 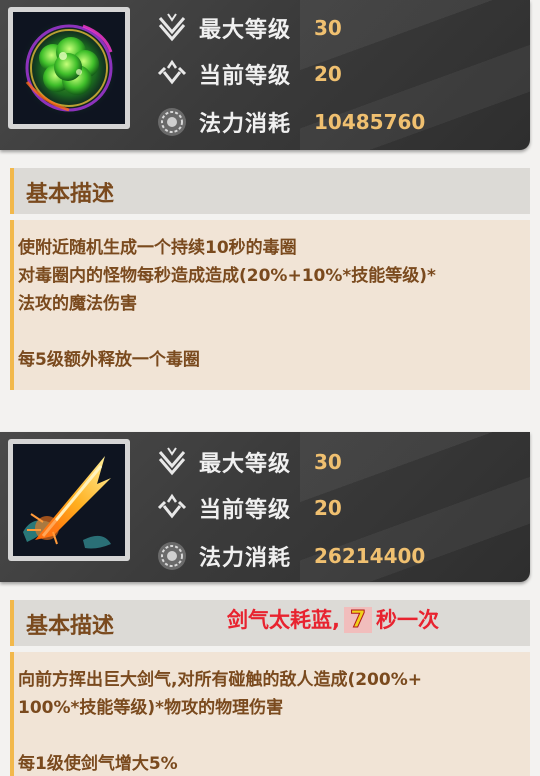 I want to click on annotation-text-after: 秒一次, so click(x=407, y=620).